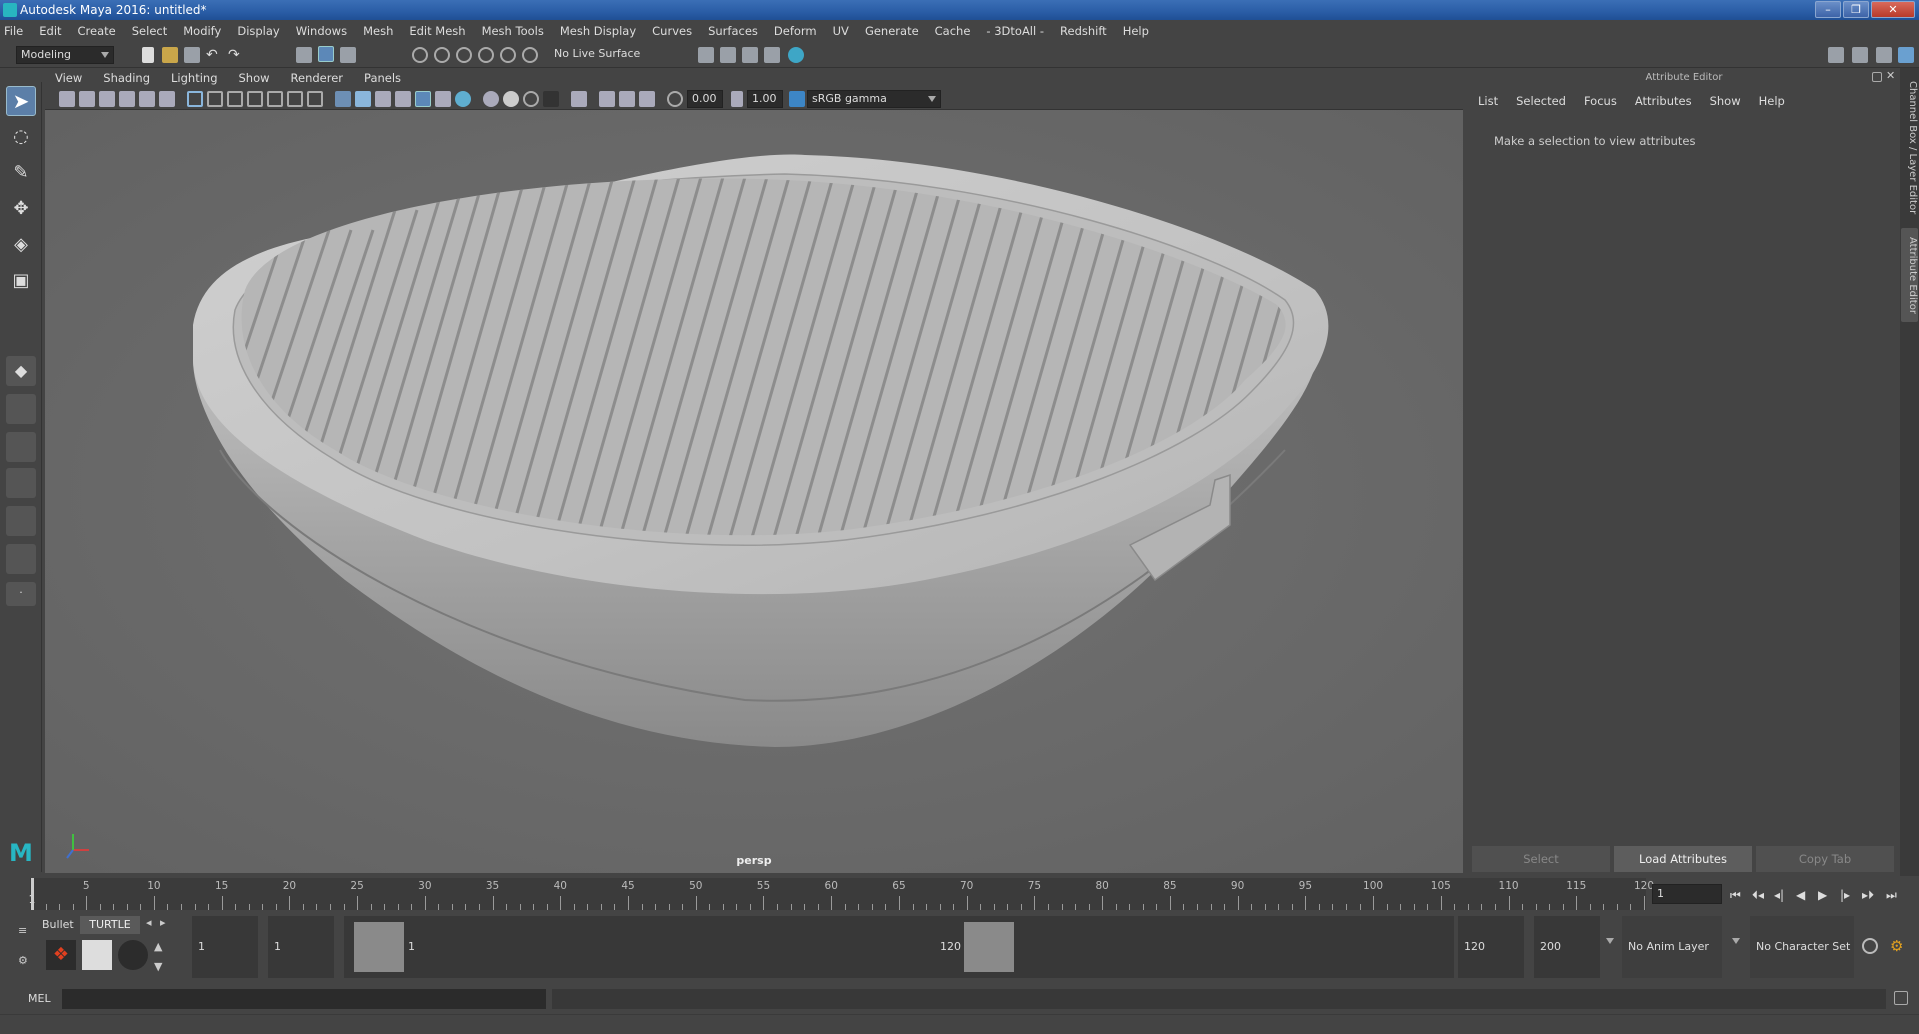 The image size is (1919, 1034). Describe the element at coordinates (258, 31) in the screenshot. I see `menu-display: Display` at that location.